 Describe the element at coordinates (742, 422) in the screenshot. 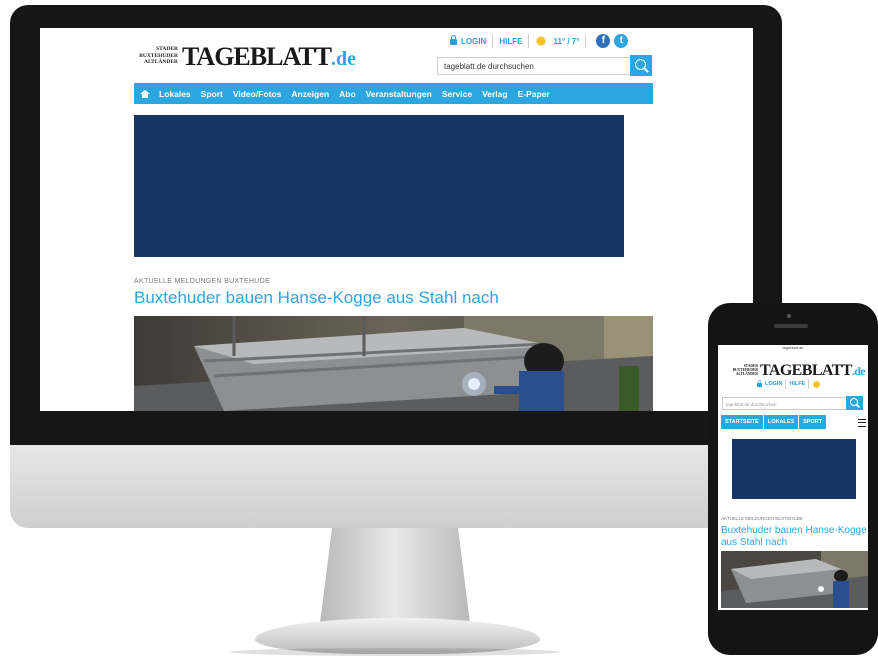

I see `nav-item-startseite: STARTSEITE` at that location.